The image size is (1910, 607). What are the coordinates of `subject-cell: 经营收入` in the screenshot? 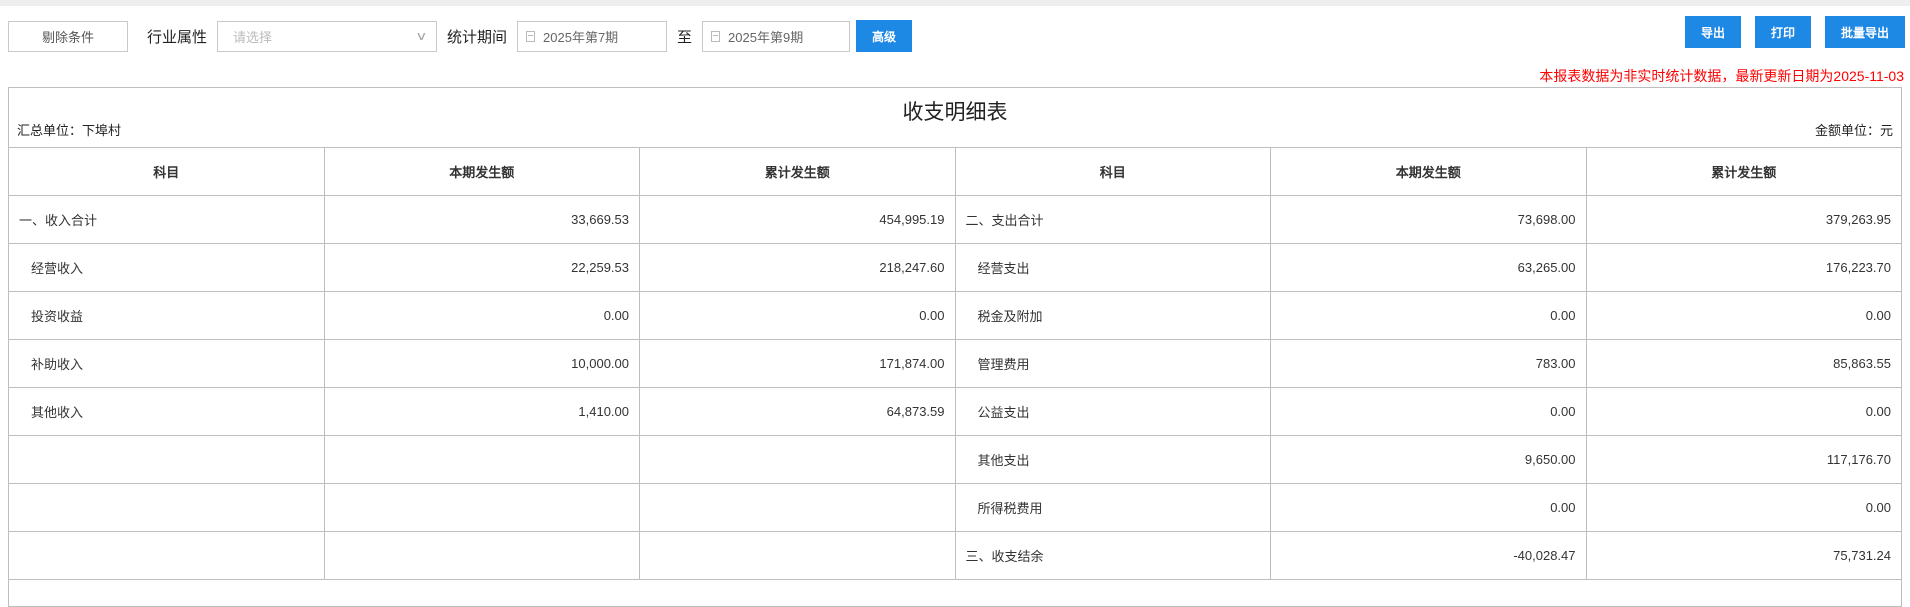 It's located at (166, 267).